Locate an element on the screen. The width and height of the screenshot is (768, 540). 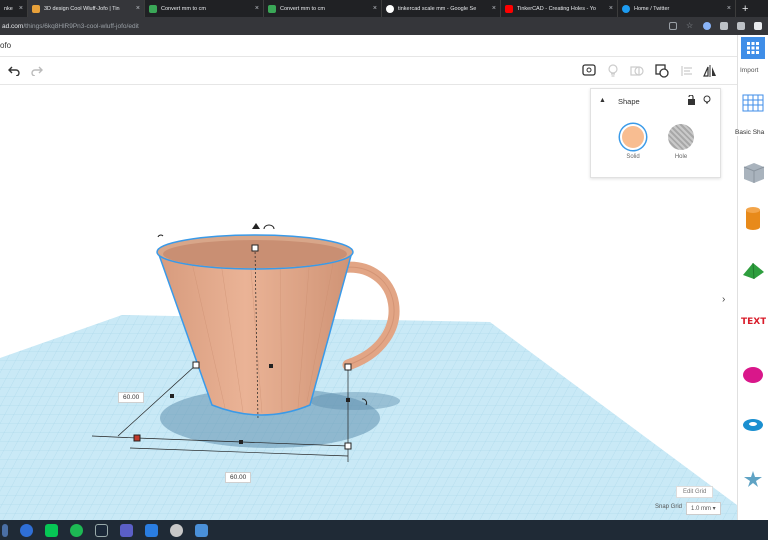
discord-icon is located at coordinates (26, 530).